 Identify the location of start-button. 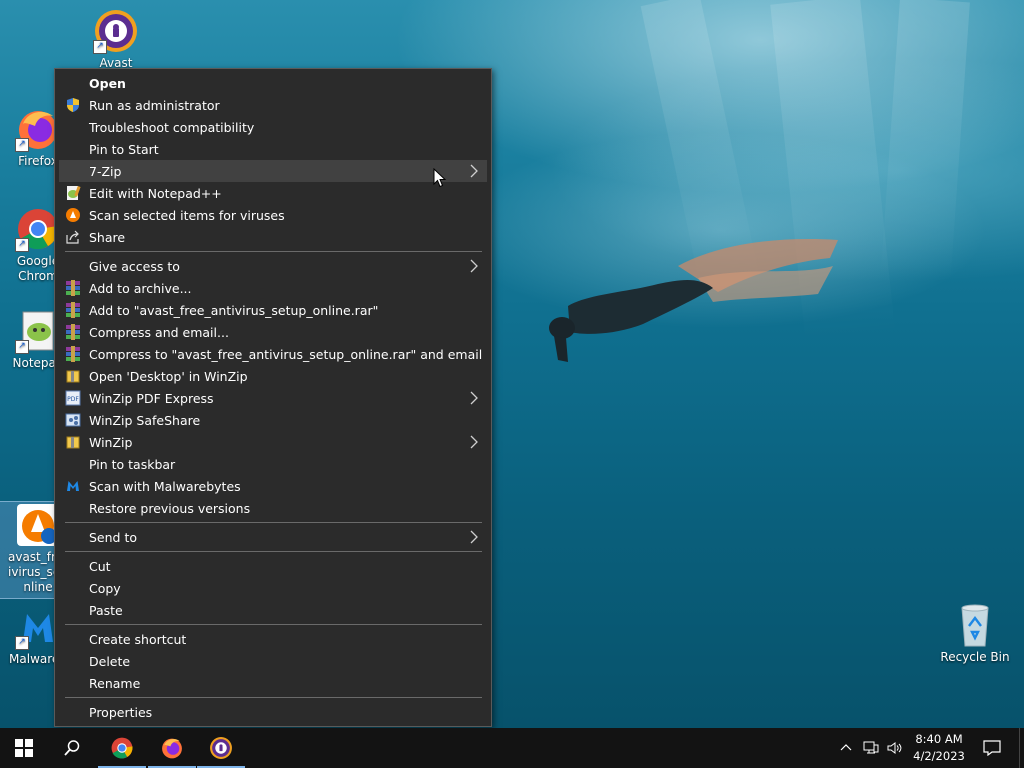
(24, 748).